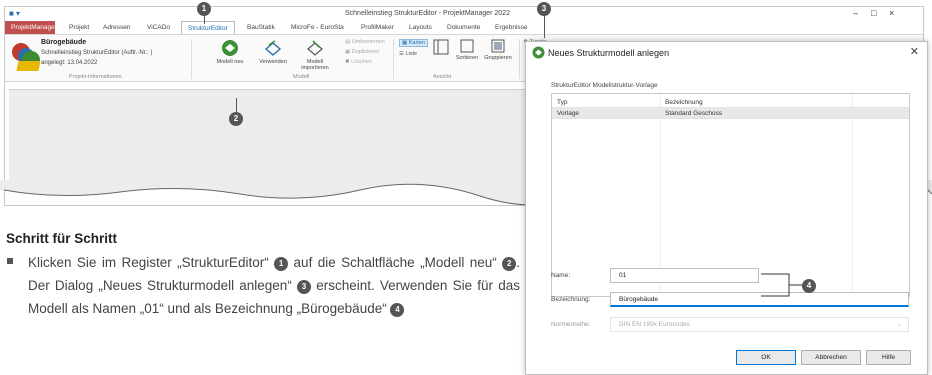  Describe the element at coordinates (158, 27) in the screenshot. I see `tab-vicado: ViCADo` at that location.